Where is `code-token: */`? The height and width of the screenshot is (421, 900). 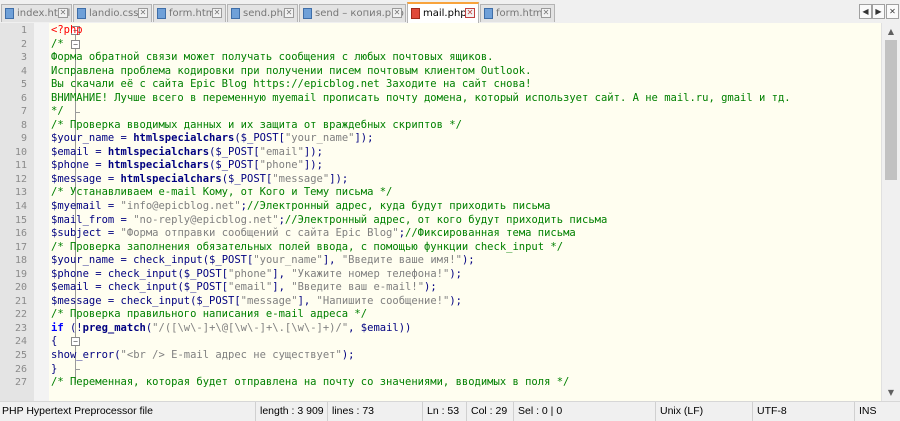 code-token: */ is located at coordinates (57, 111).